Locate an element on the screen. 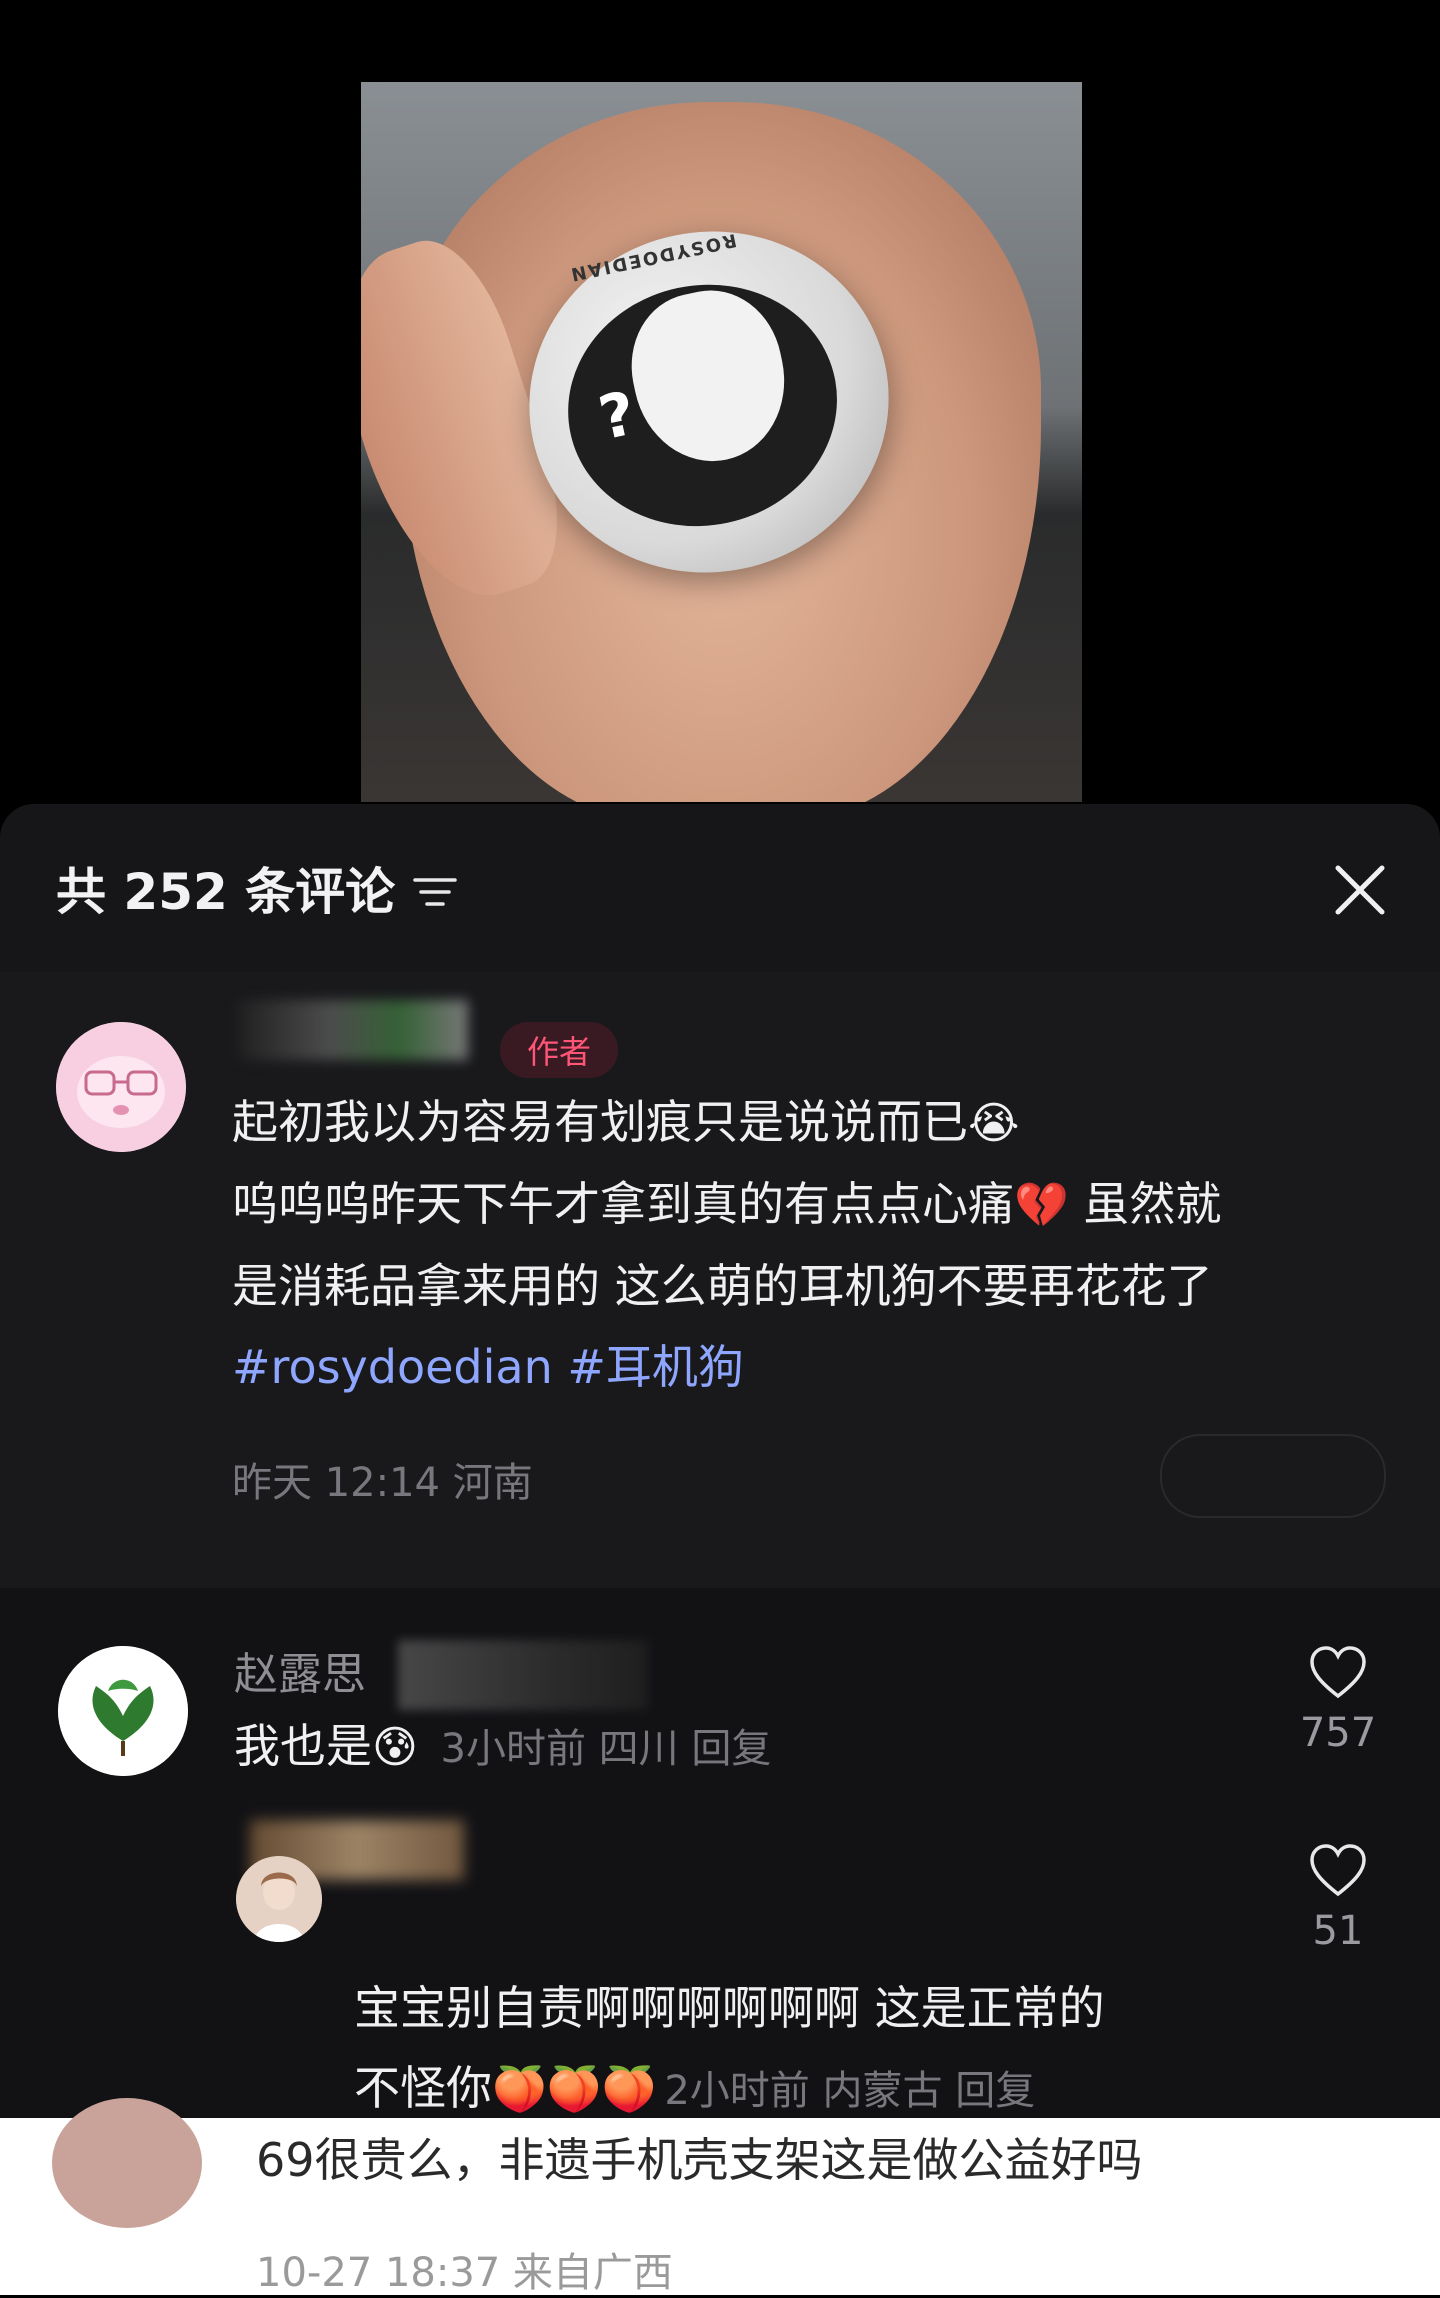 The image size is (1440, 2298). comment-item: 69很贵么，非遗手机壳支架这是做公益好吗 10-27 18:37 来自广西 is located at coordinates (720, 2197).